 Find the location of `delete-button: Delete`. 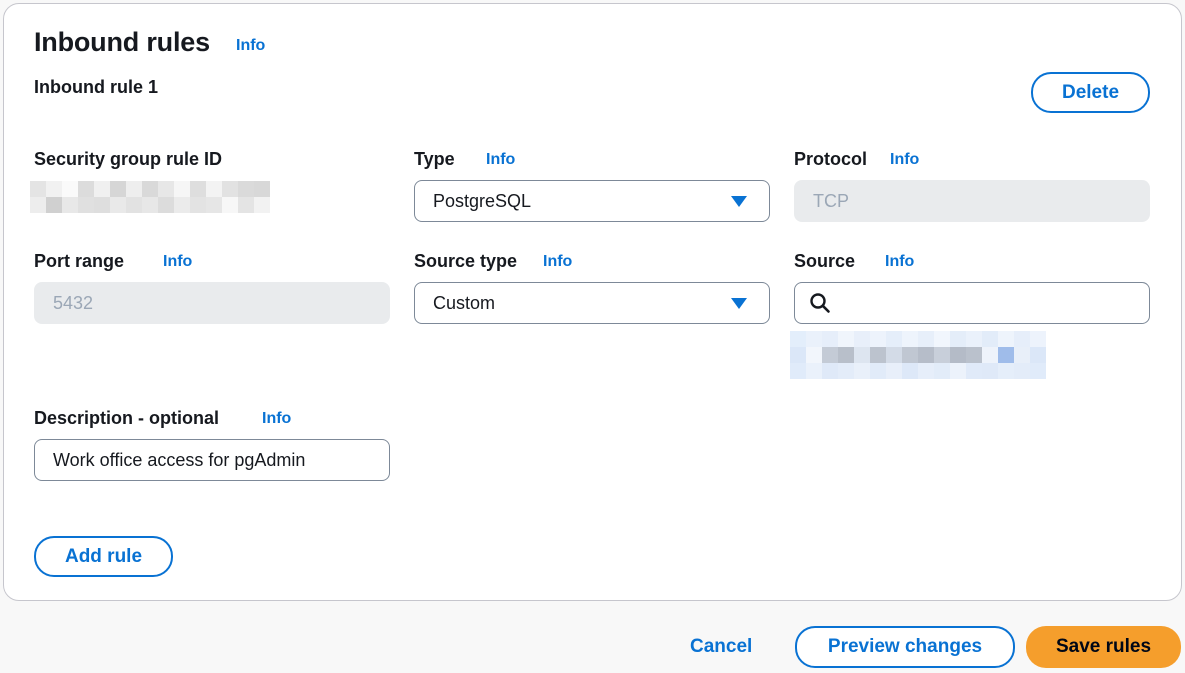

delete-button: Delete is located at coordinates (1090, 92).